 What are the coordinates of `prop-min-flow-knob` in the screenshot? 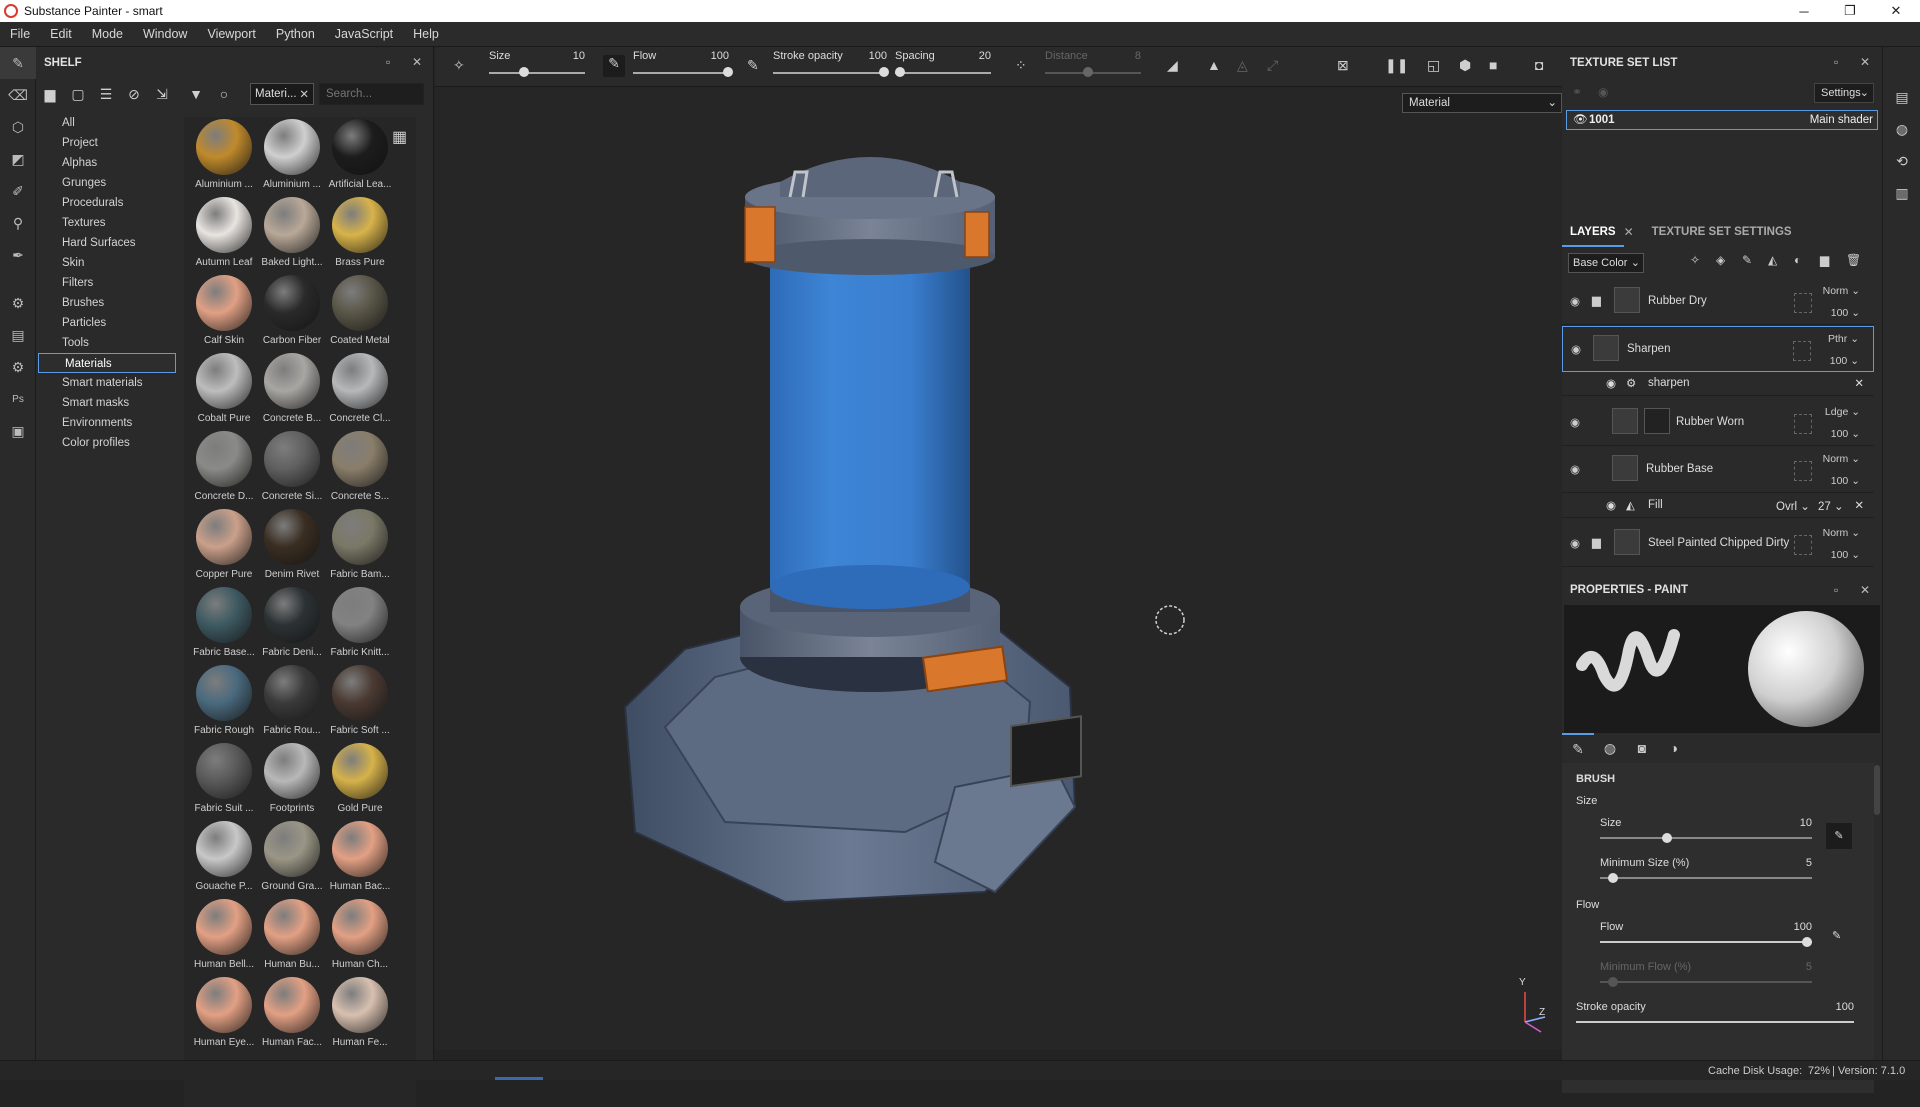 It's located at (1613, 982).